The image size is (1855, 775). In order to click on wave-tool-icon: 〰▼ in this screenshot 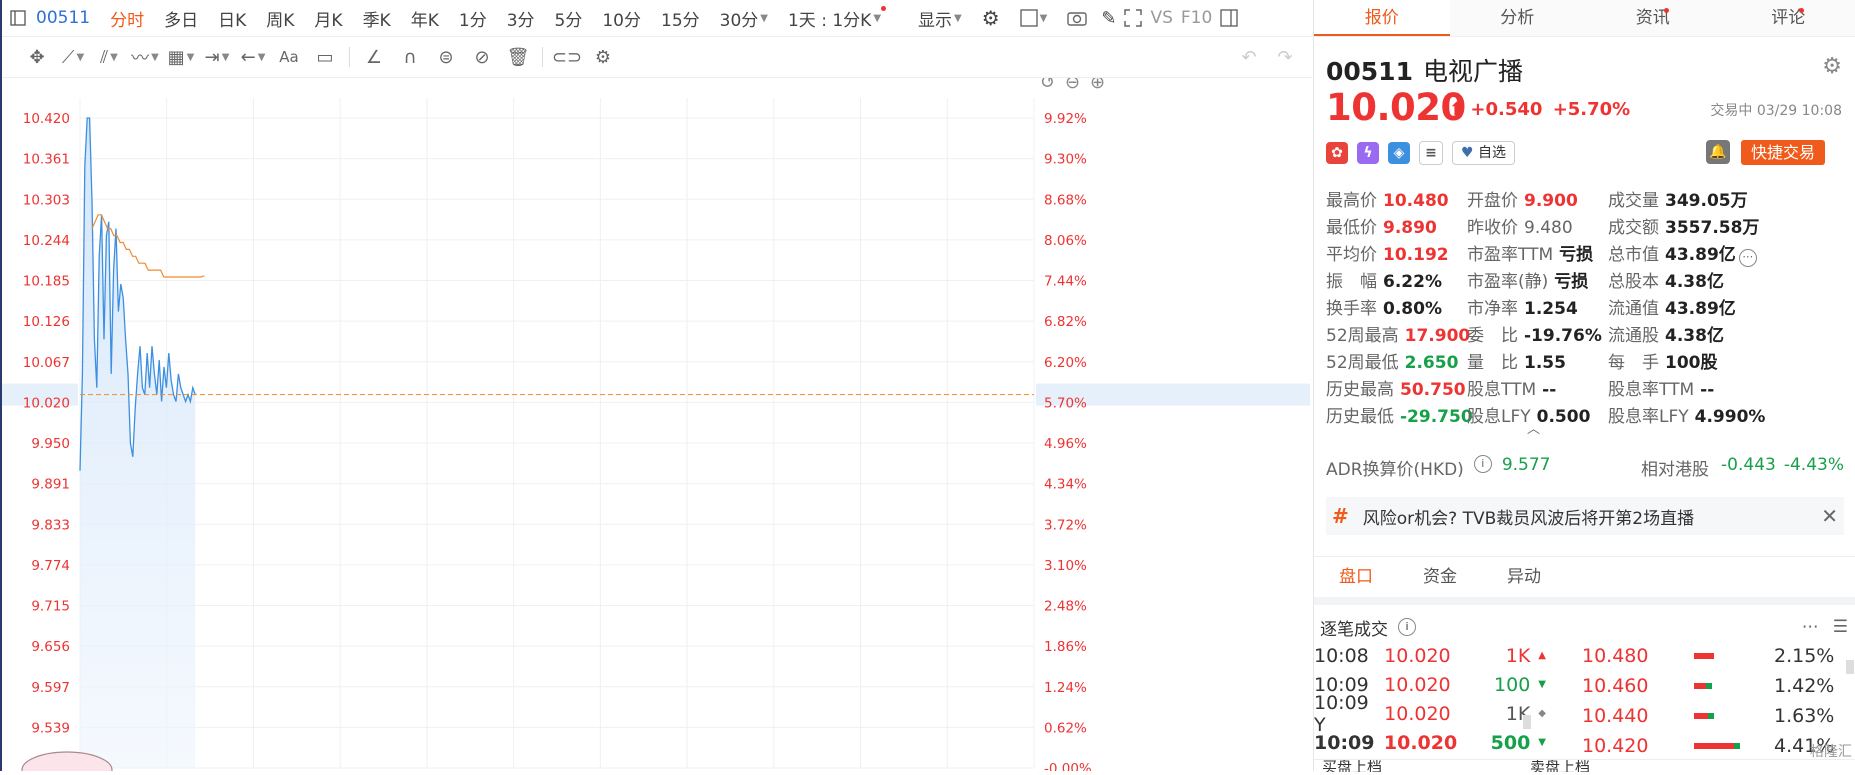, I will do `click(145, 57)`.